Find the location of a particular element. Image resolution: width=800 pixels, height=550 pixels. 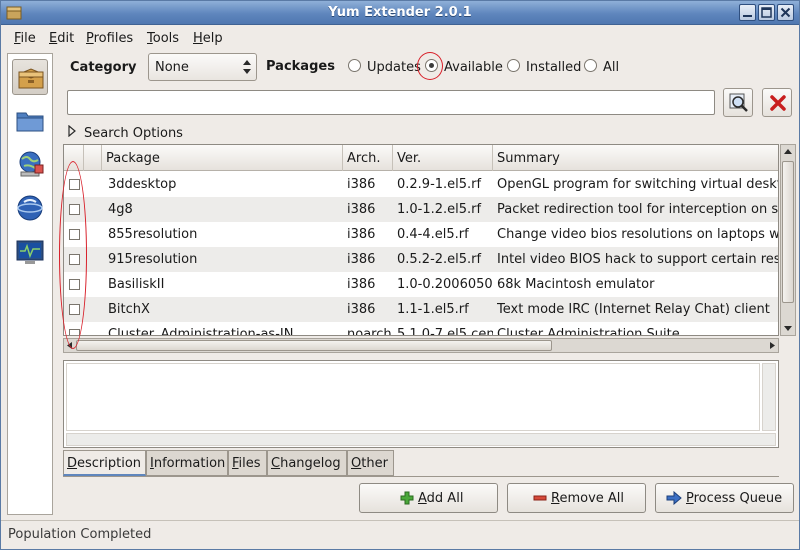

search-options-toggle: Search Options is located at coordinates (133, 133).